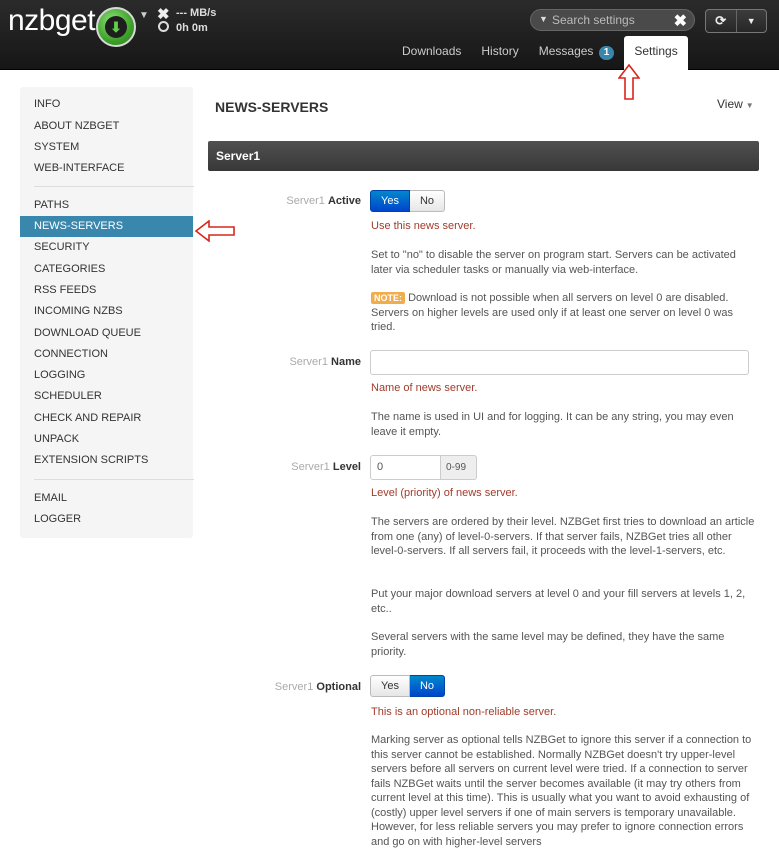 This screenshot has width=779, height=849. I want to click on sidebar-item-incoming-nzbs: INCOMING NZBS, so click(106, 311).